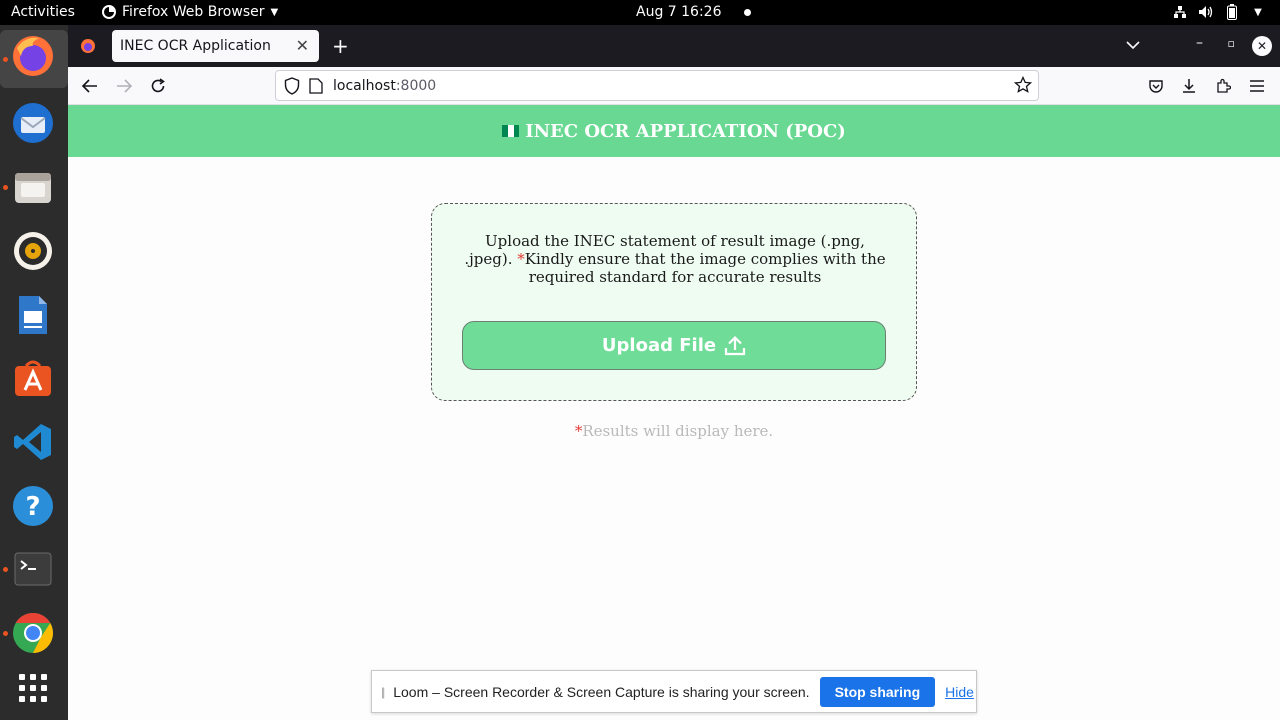  Describe the element at coordinates (511, 131) in the screenshot. I see `nigeria-flag-icon` at that location.